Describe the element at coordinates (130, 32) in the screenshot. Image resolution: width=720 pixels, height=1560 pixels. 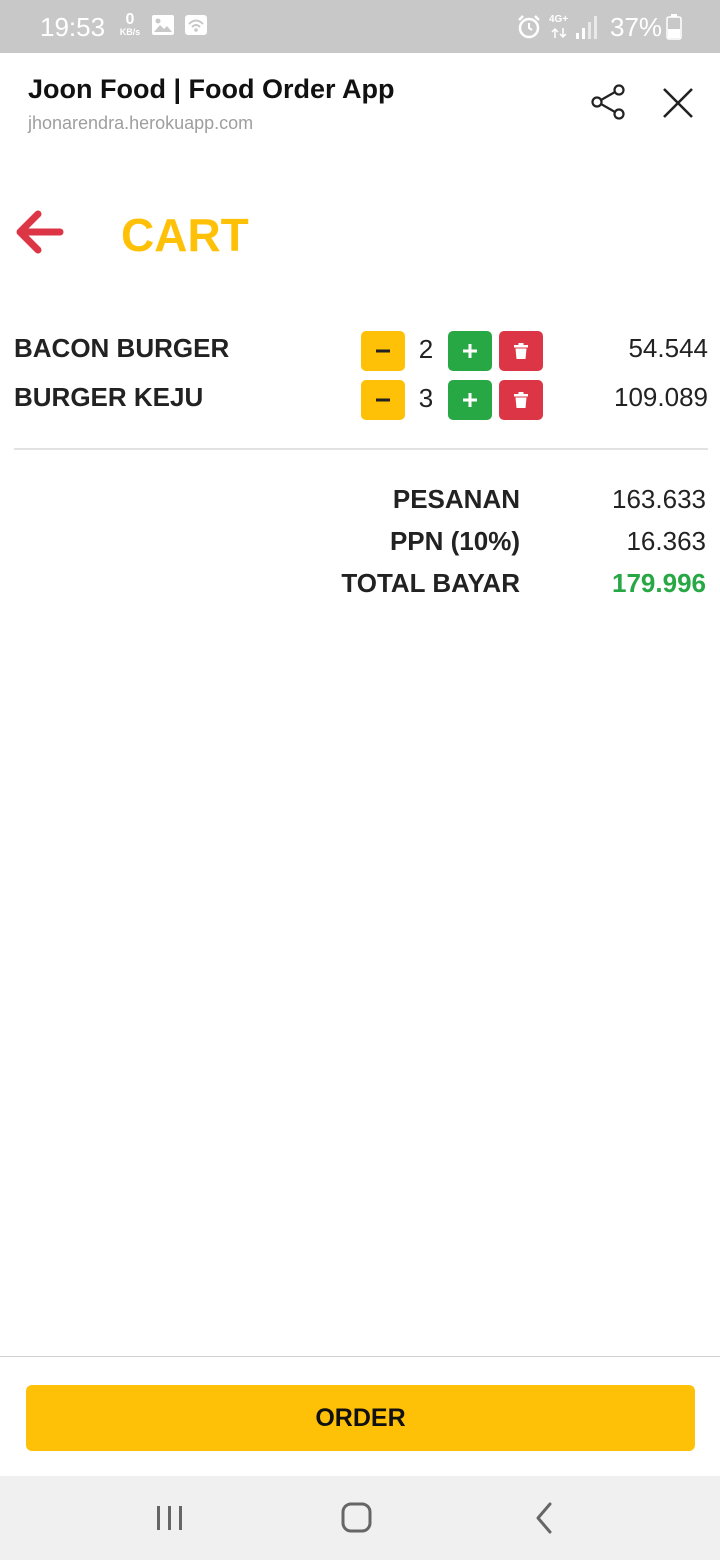
I see `data-rate-unit: KB/s` at that location.